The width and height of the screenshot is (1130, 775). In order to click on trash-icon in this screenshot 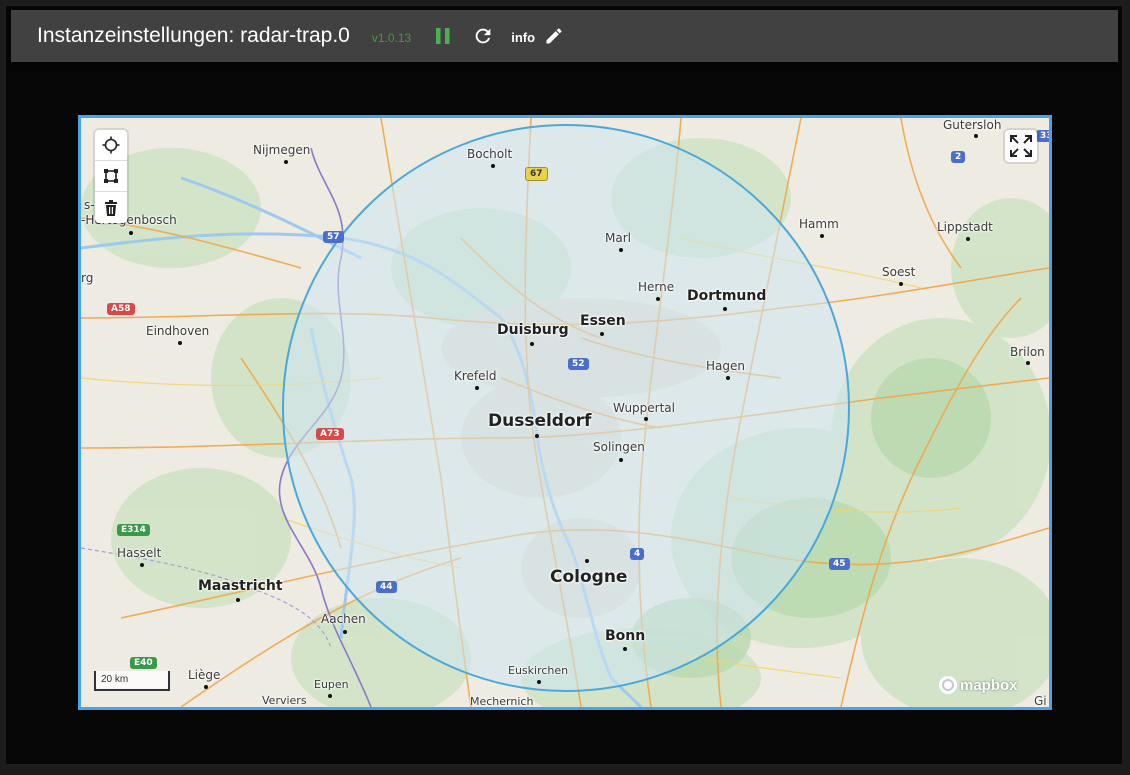, I will do `click(111, 207)`.